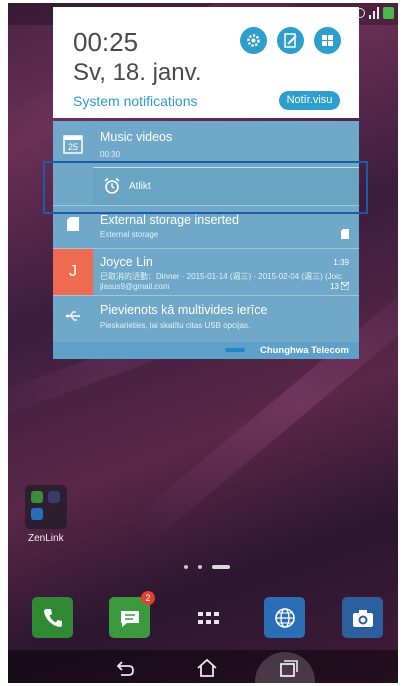 This screenshot has height=686, width=403. What do you see at coordinates (184, 310) in the screenshot?
I see `notification-title: Pievienots kā multivides ierīce` at bounding box center [184, 310].